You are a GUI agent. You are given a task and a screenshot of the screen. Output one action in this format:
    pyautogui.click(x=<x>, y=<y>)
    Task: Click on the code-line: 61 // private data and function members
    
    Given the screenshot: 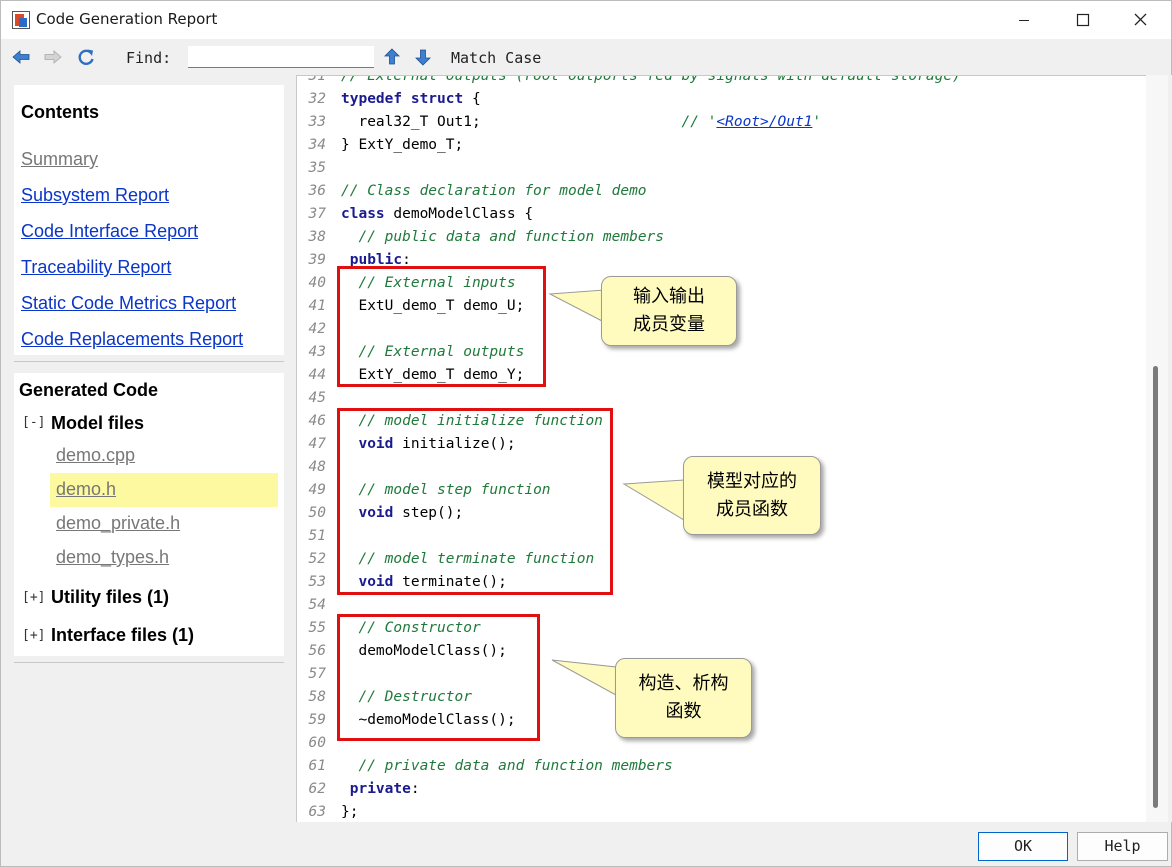 What is the action you would take?
    pyautogui.click(x=722, y=766)
    